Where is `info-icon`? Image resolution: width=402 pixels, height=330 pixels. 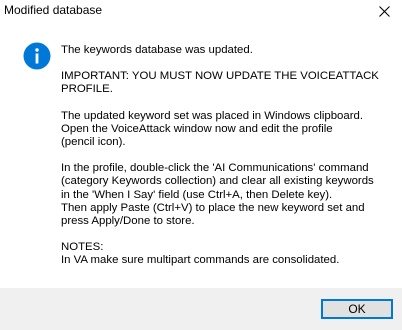 info-icon is located at coordinates (37, 56).